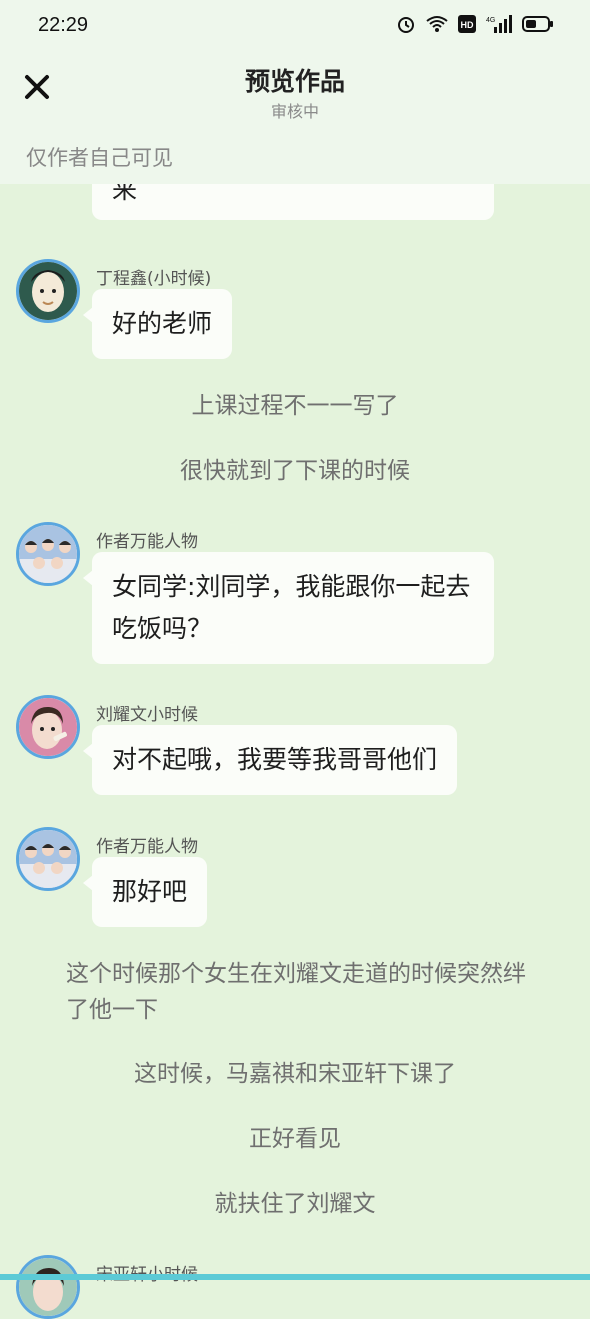 This screenshot has width=590, height=1319. I want to click on avatar-songyaxuan, so click(48, 1287).